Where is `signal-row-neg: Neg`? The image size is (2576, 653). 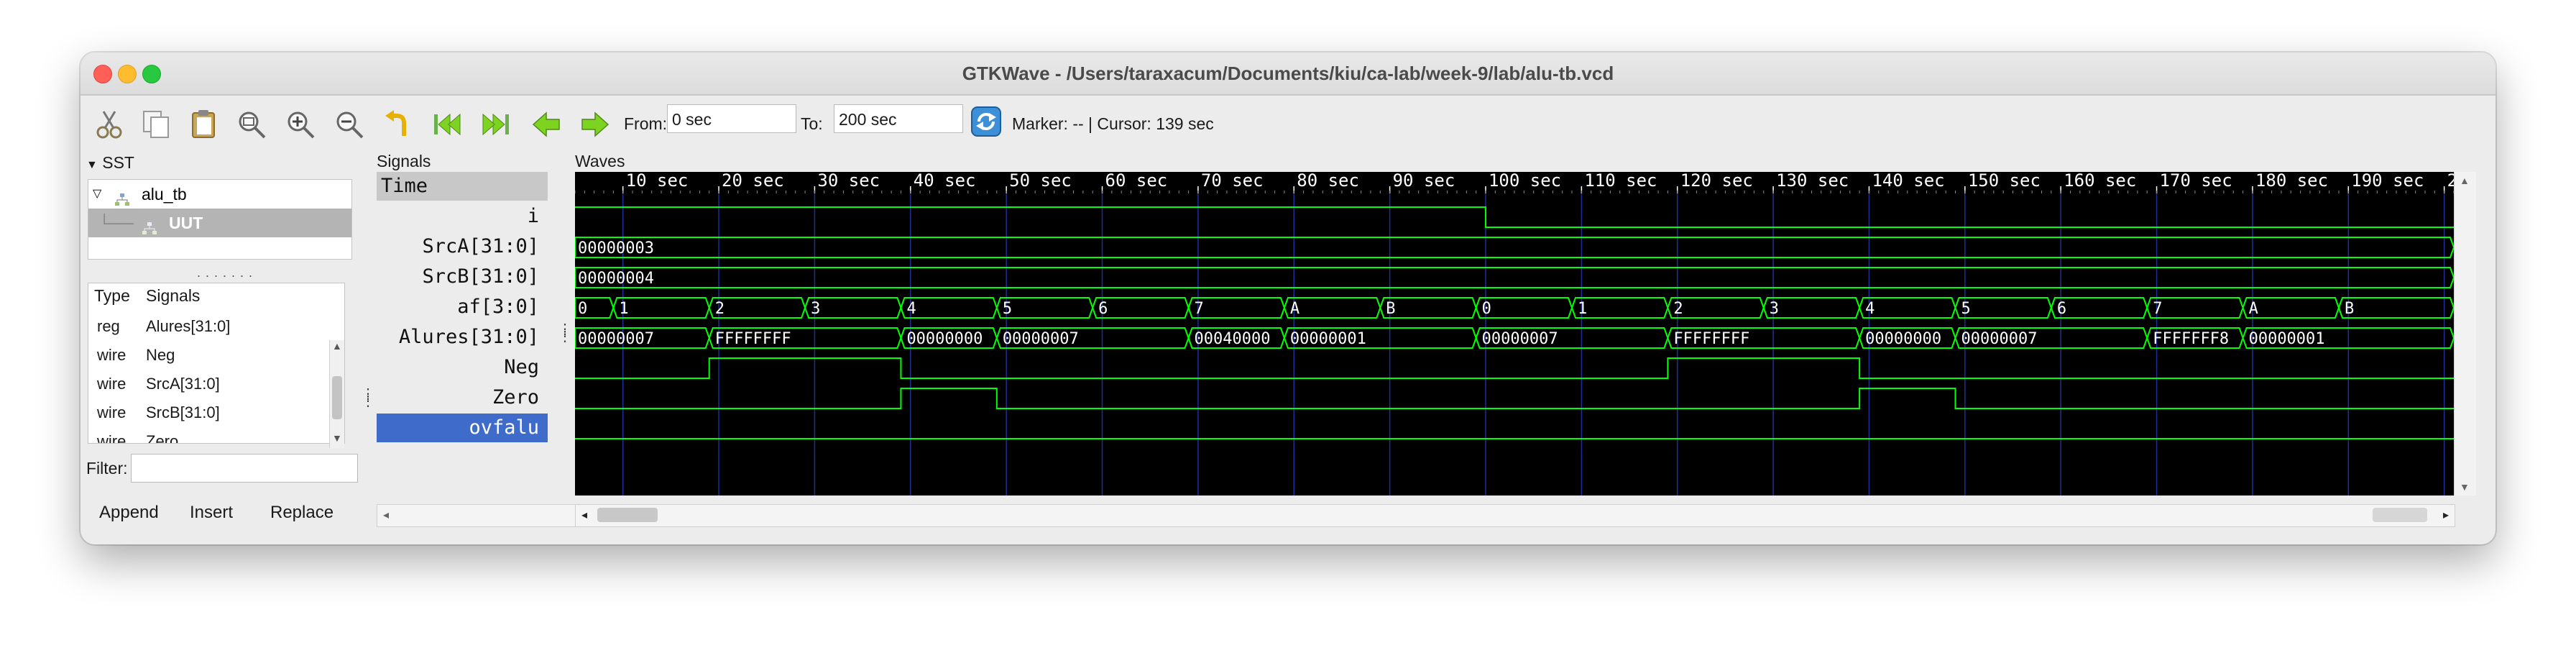 signal-row-neg: Neg is located at coordinates (462, 367).